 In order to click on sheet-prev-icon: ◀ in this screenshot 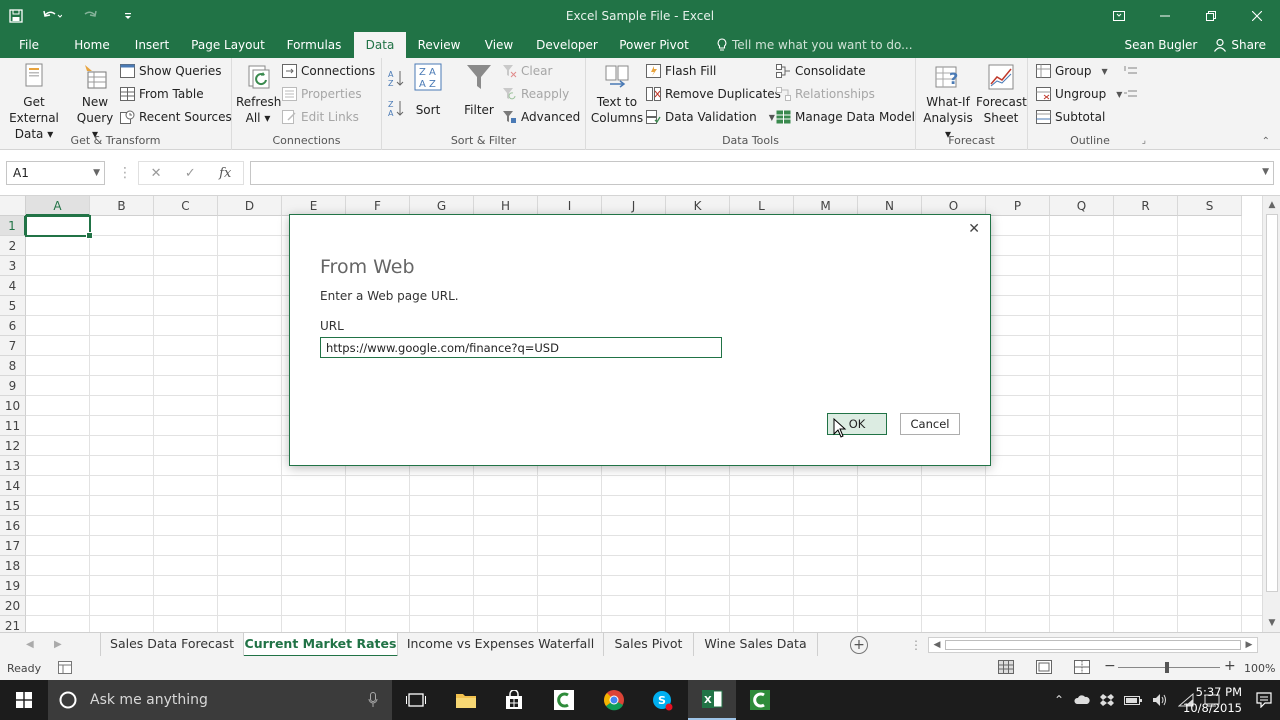, I will do `click(30, 645)`.